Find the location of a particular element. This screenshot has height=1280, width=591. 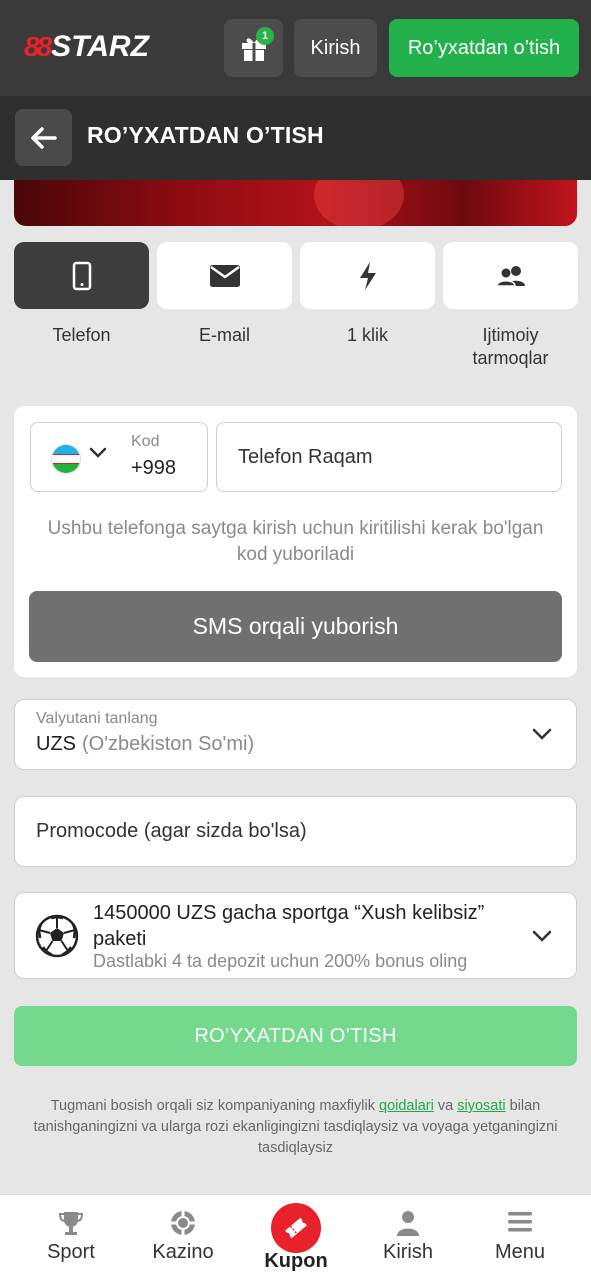

arrow-left-icon is located at coordinates (43, 137).